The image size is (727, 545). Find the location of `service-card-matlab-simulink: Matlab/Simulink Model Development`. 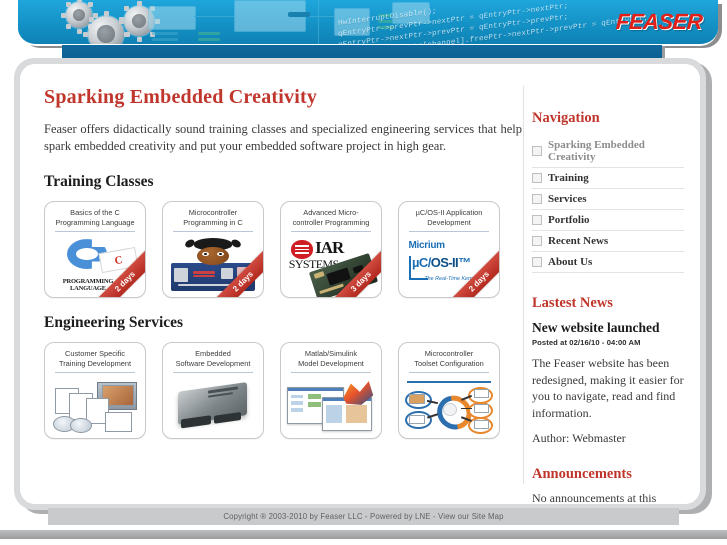

service-card-matlab-simulink: Matlab/Simulink Model Development is located at coordinates (331, 390).